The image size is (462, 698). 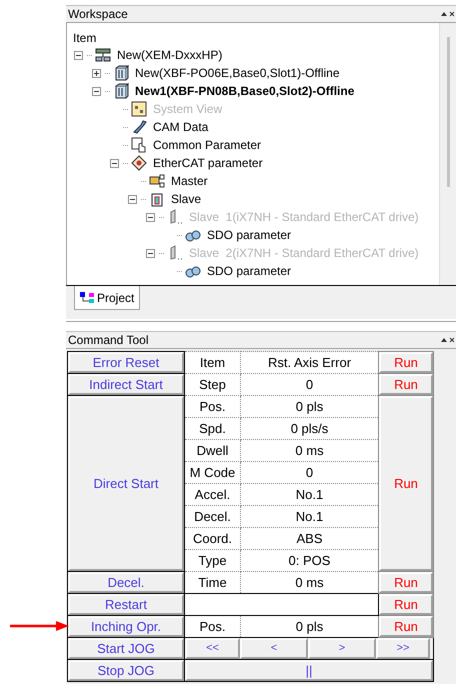 What do you see at coordinates (212, 539) in the screenshot?
I see `item-label: Coord.` at bounding box center [212, 539].